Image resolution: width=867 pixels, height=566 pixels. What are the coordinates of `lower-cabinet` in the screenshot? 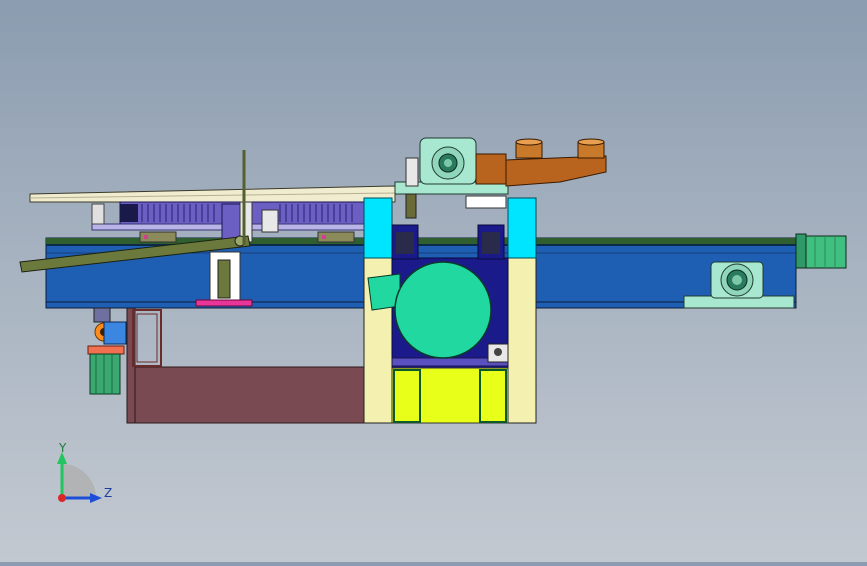 It's located at (245, 365).